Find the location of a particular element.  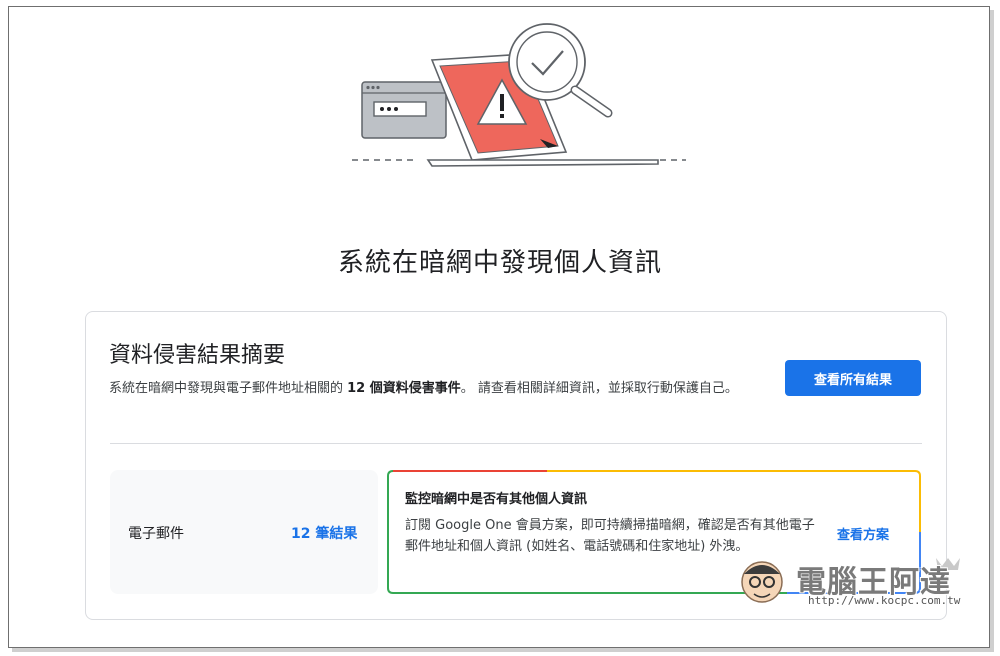

dark-web-alert-illustration is located at coordinates (519, 95).